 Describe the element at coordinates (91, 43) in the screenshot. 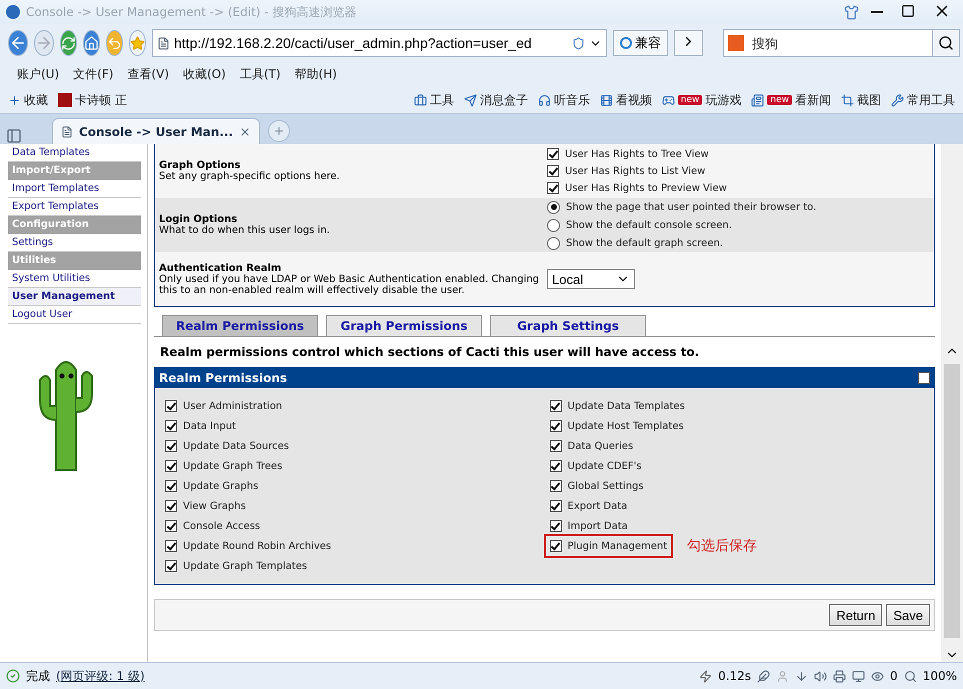

I see `home-button` at that location.